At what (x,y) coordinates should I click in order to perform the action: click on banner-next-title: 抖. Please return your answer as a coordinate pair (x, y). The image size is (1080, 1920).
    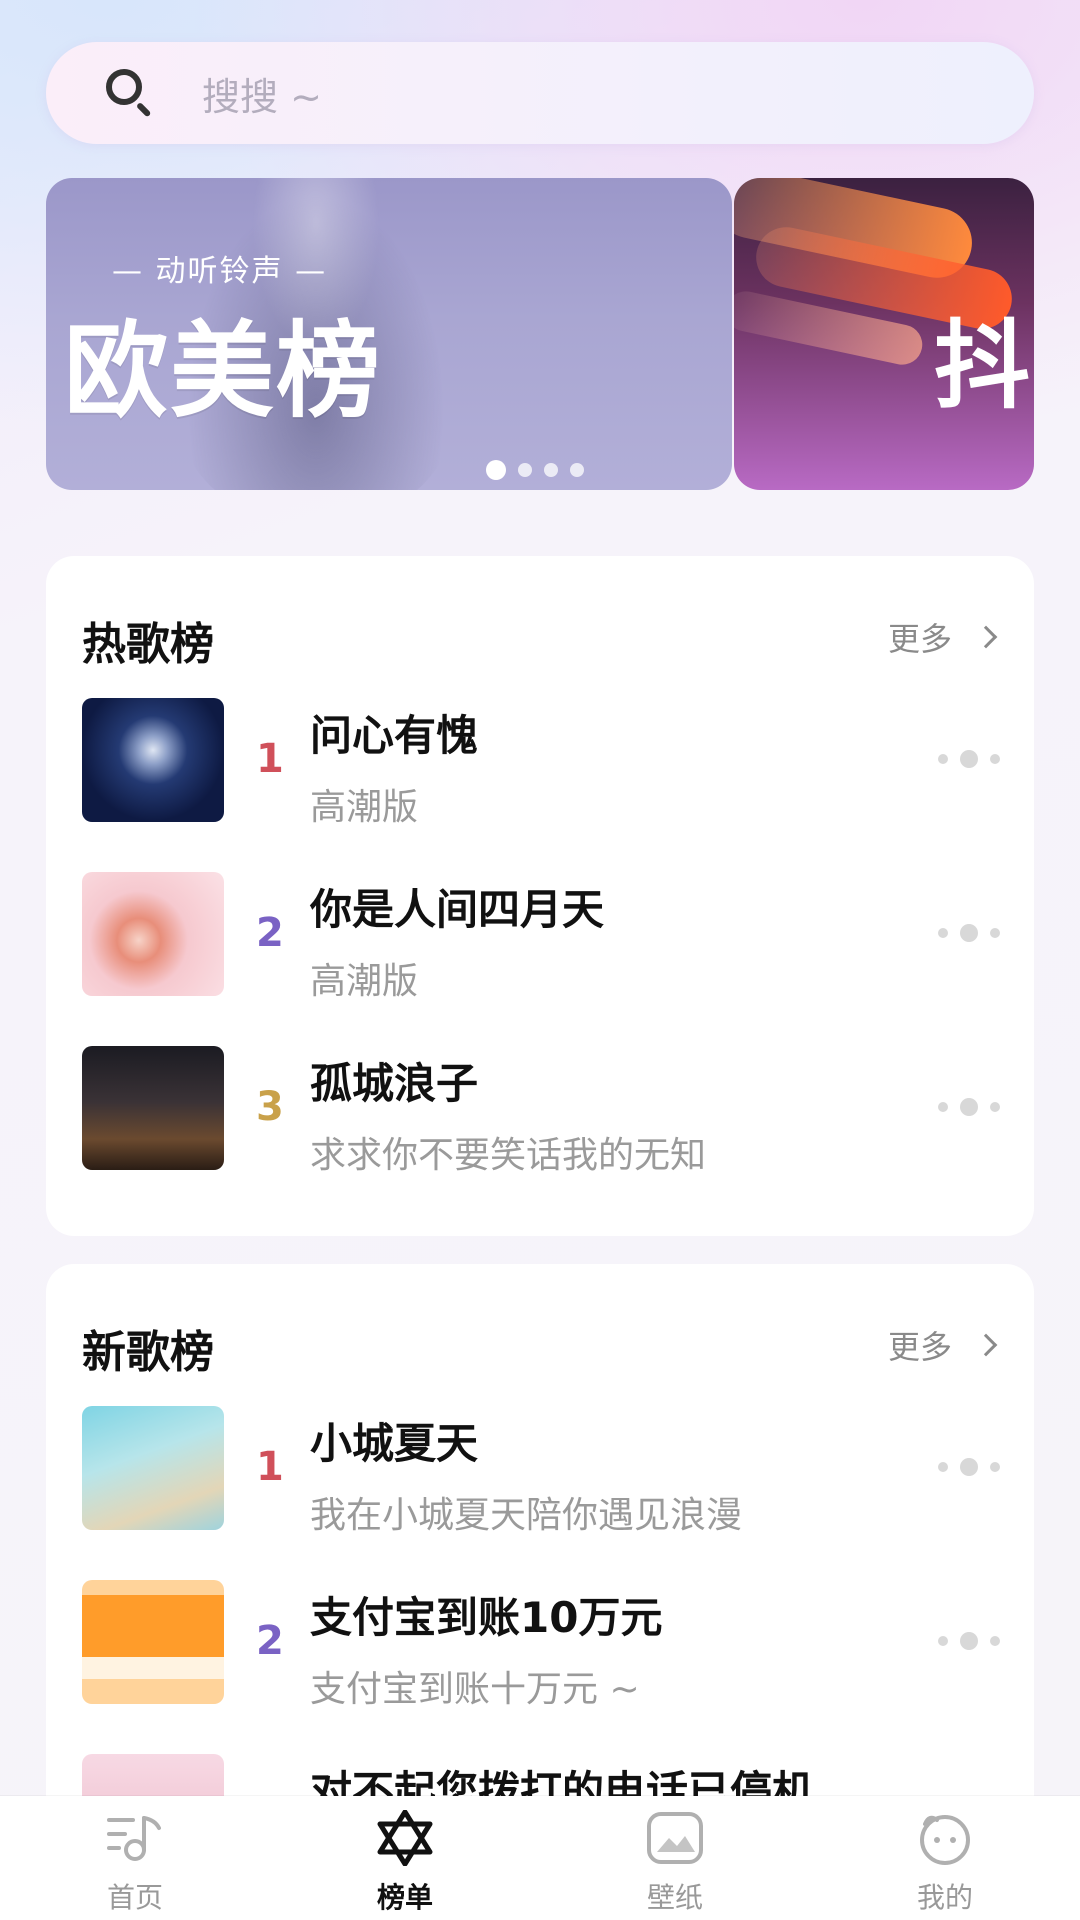
    Looking at the image, I should click on (982, 366).